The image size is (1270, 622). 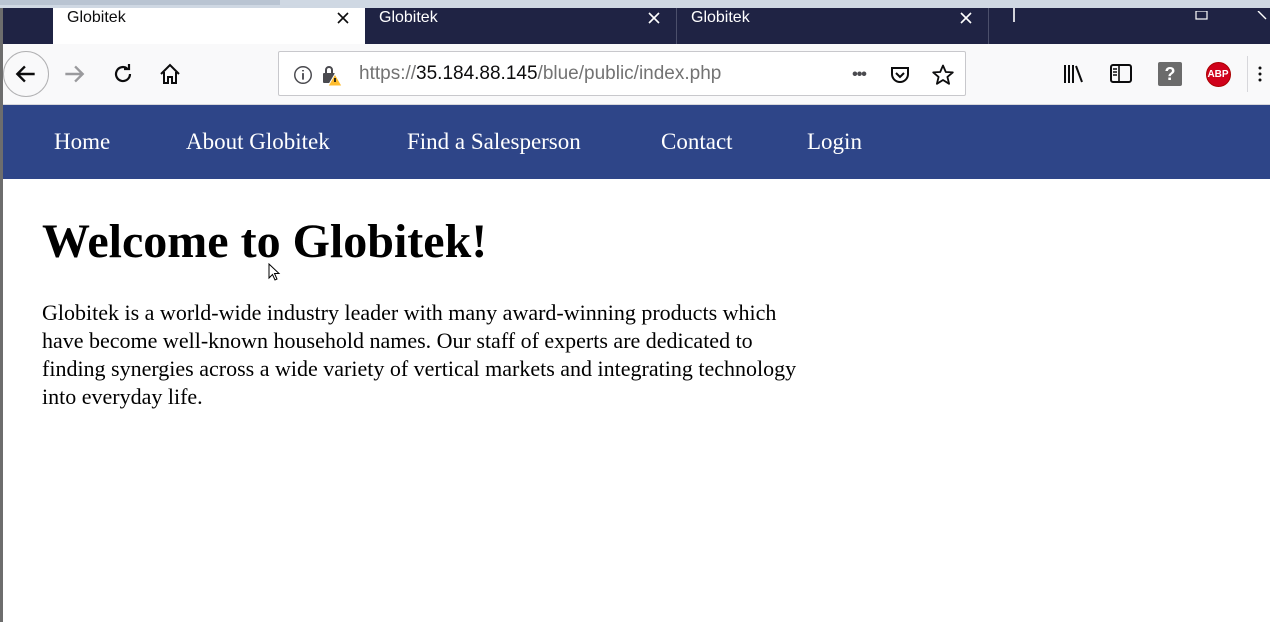 What do you see at coordinates (494, 142) in the screenshot?
I see `nav-link-find-salesperson: Find a Salesperson` at bounding box center [494, 142].